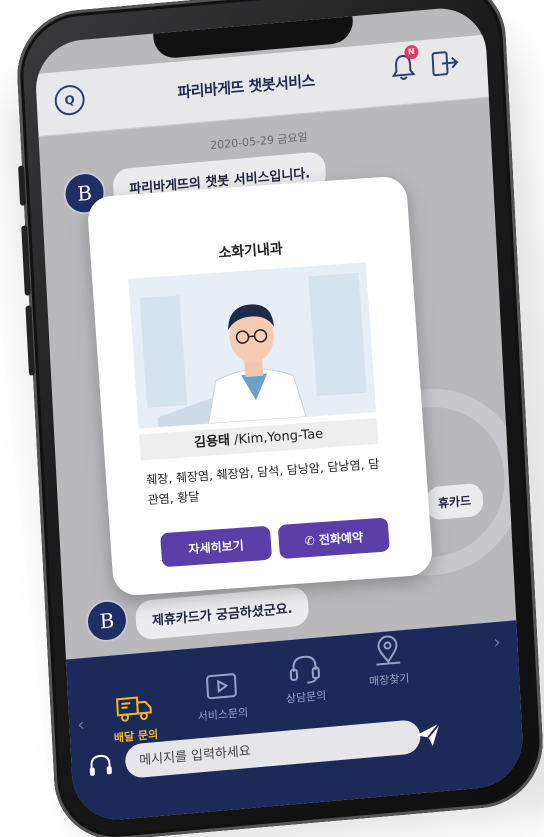 Image resolution: width=544 pixels, height=837 pixels. What do you see at coordinates (106, 621) in the screenshot?
I see `bot-avatar: B` at bounding box center [106, 621].